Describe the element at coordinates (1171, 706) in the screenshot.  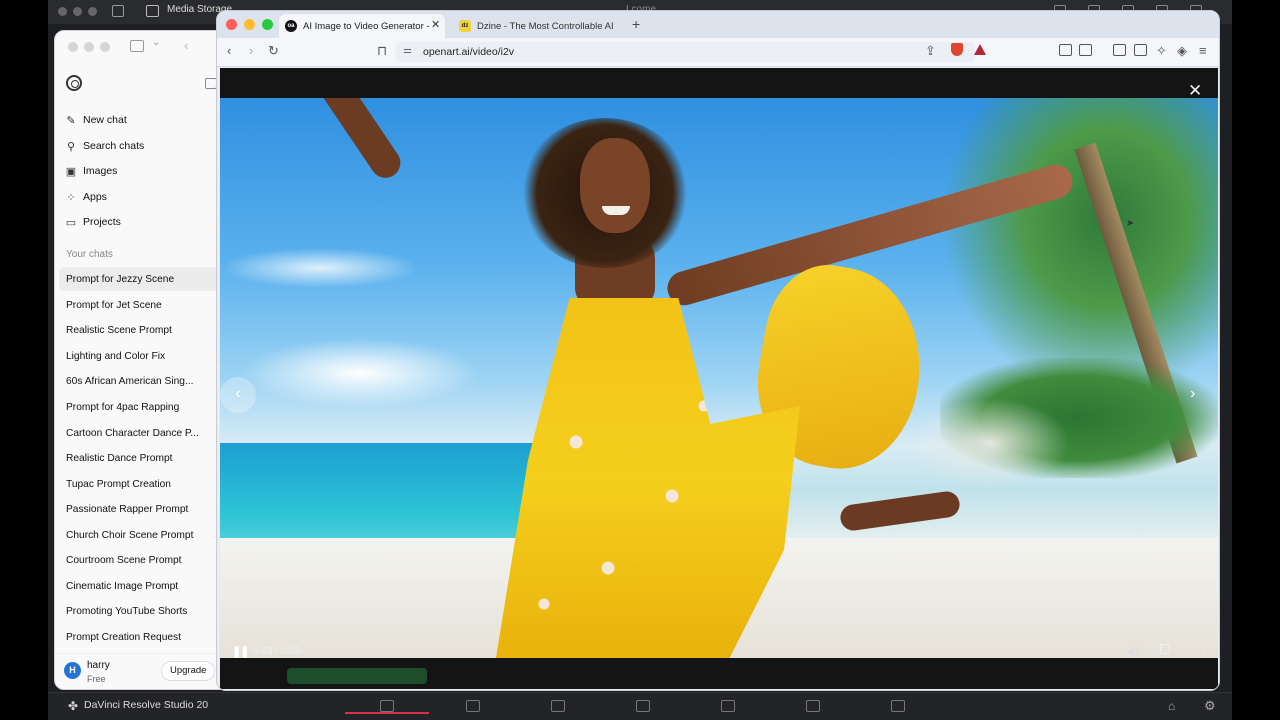
I see `home-icon: ⌂` at that location.